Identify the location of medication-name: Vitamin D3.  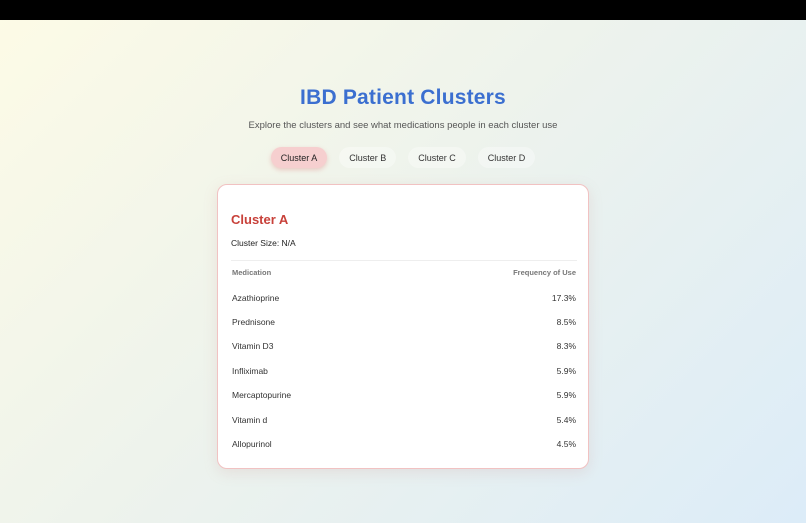
(253, 346).